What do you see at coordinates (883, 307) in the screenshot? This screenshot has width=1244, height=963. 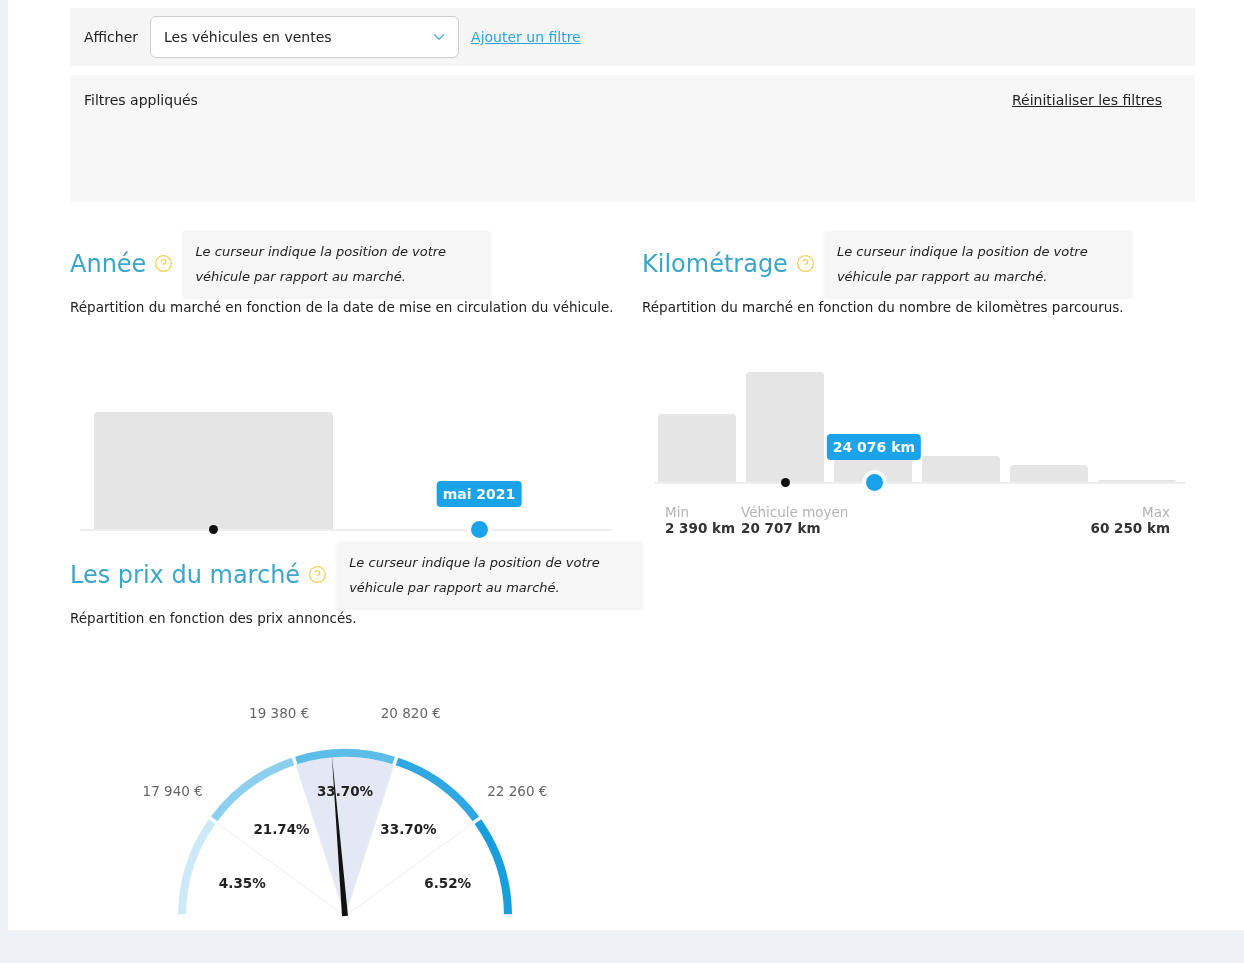 I see `section-description: Répartition du marché en fonction du nombre de kilomètres parcourus.` at bounding box center [883, 307].